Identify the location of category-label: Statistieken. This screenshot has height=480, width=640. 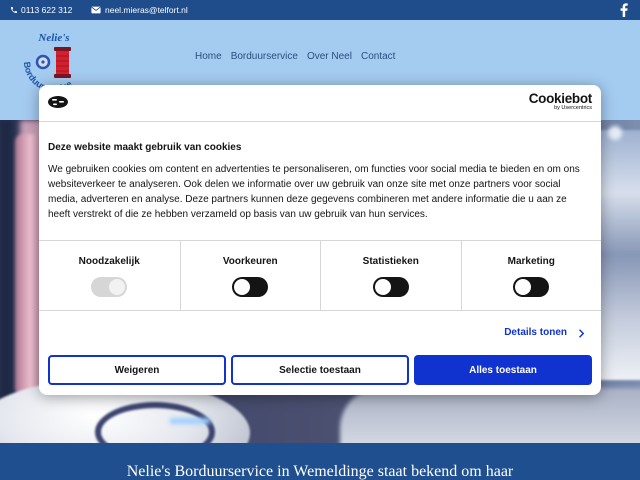
(390, 261).